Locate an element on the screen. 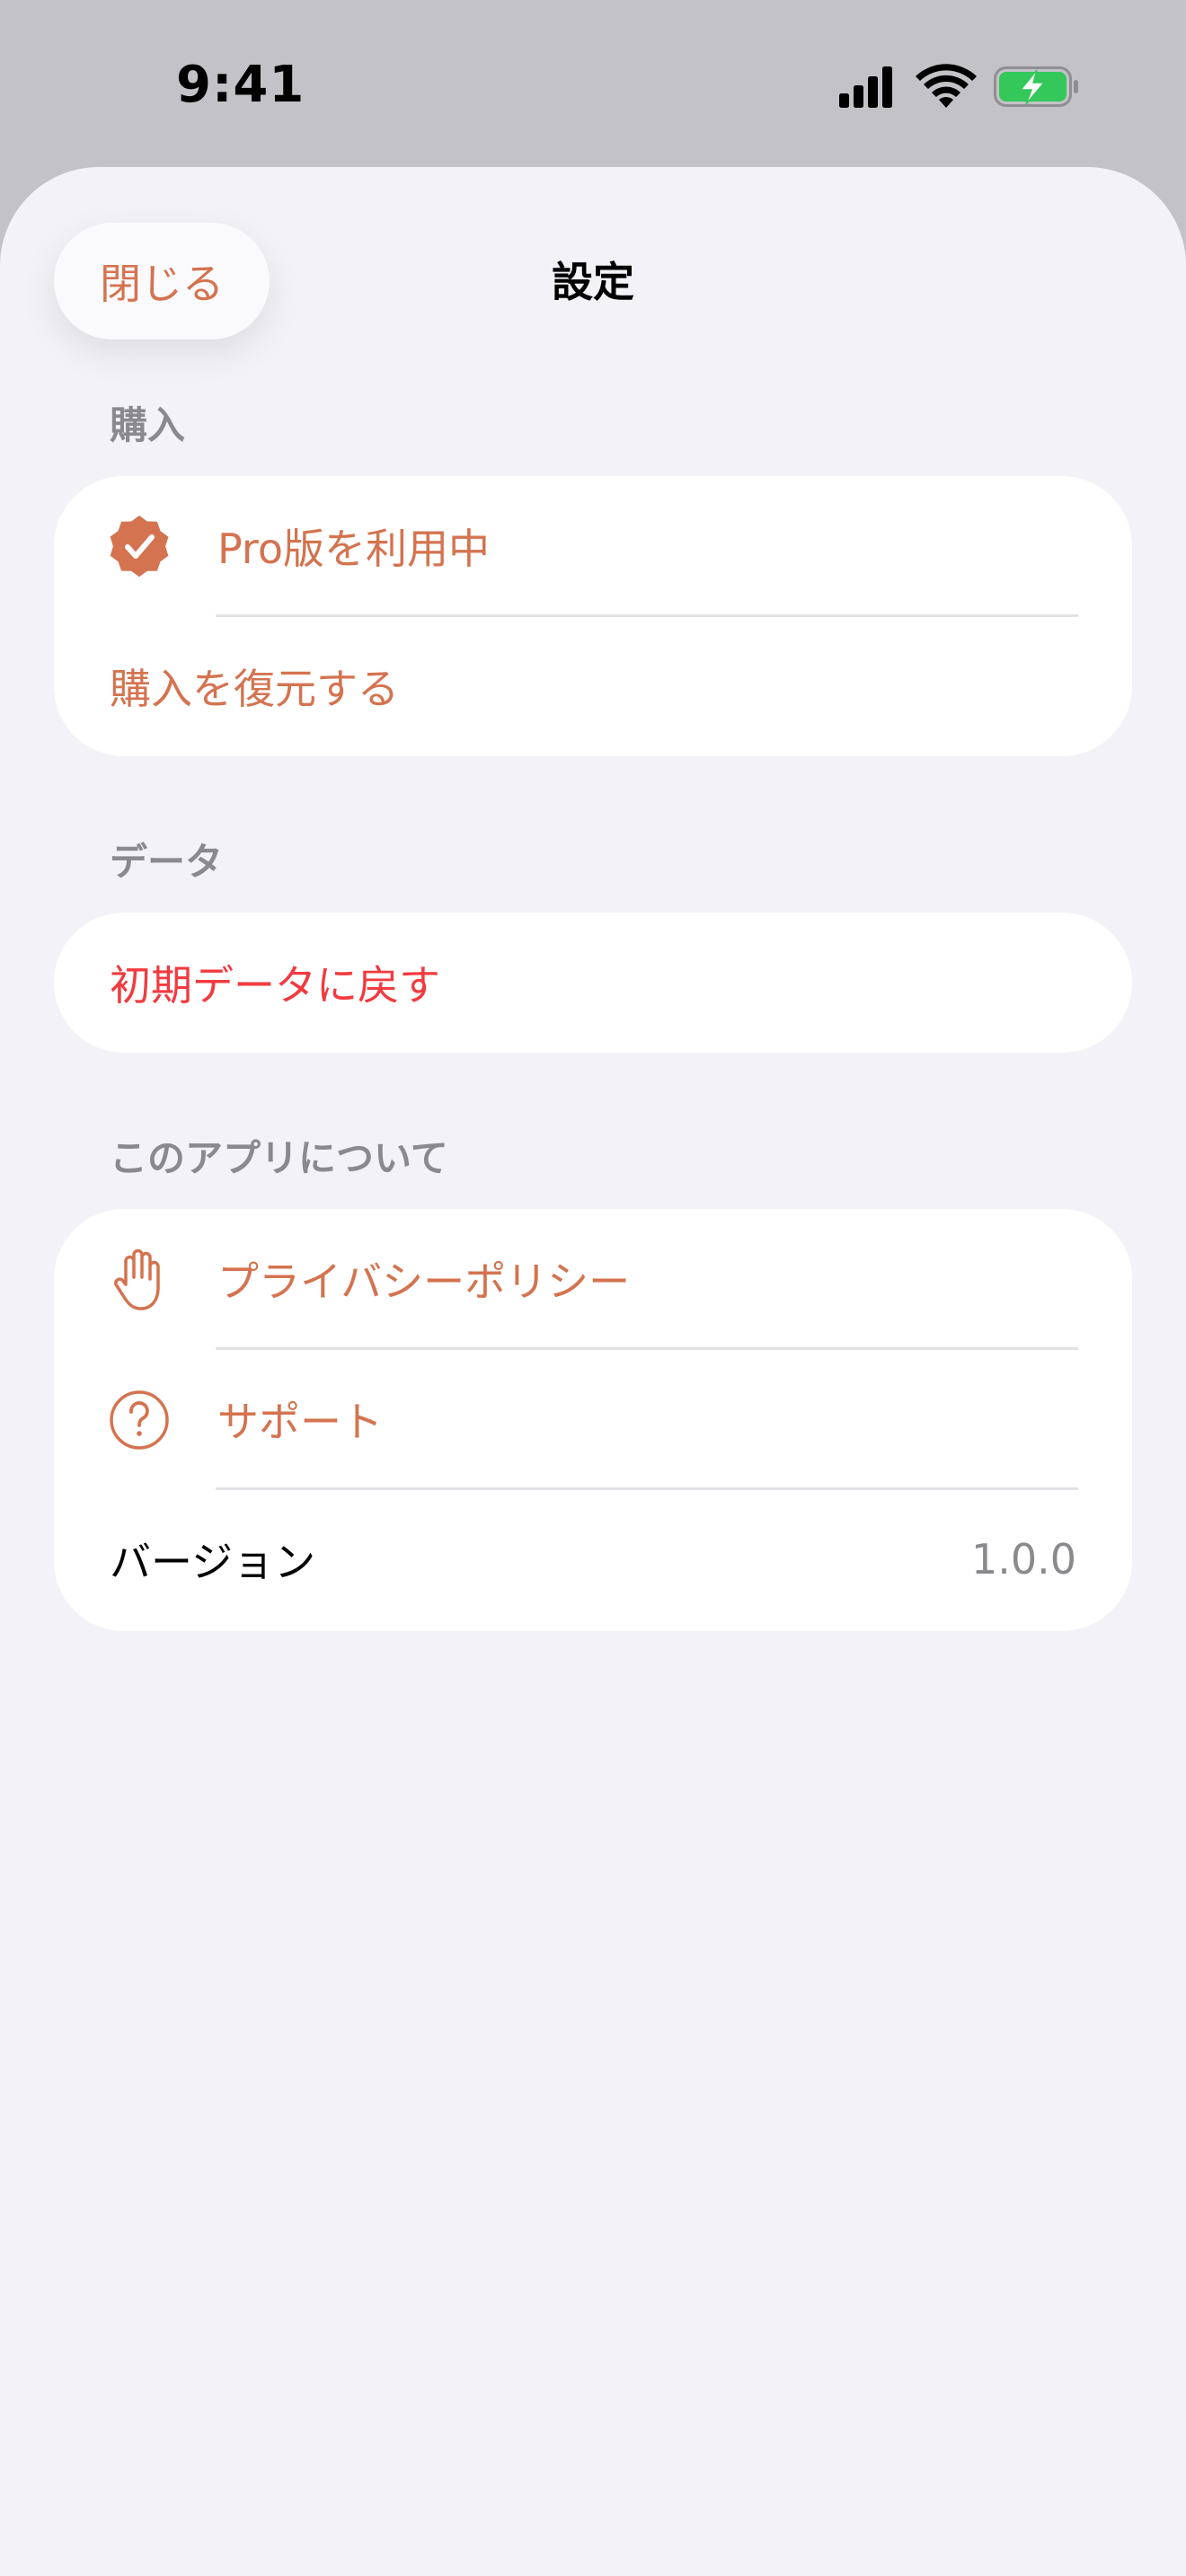 This screenshot has height=2576, width=1186. questionmark-circle-icon is located at coordinates (139, 1420).